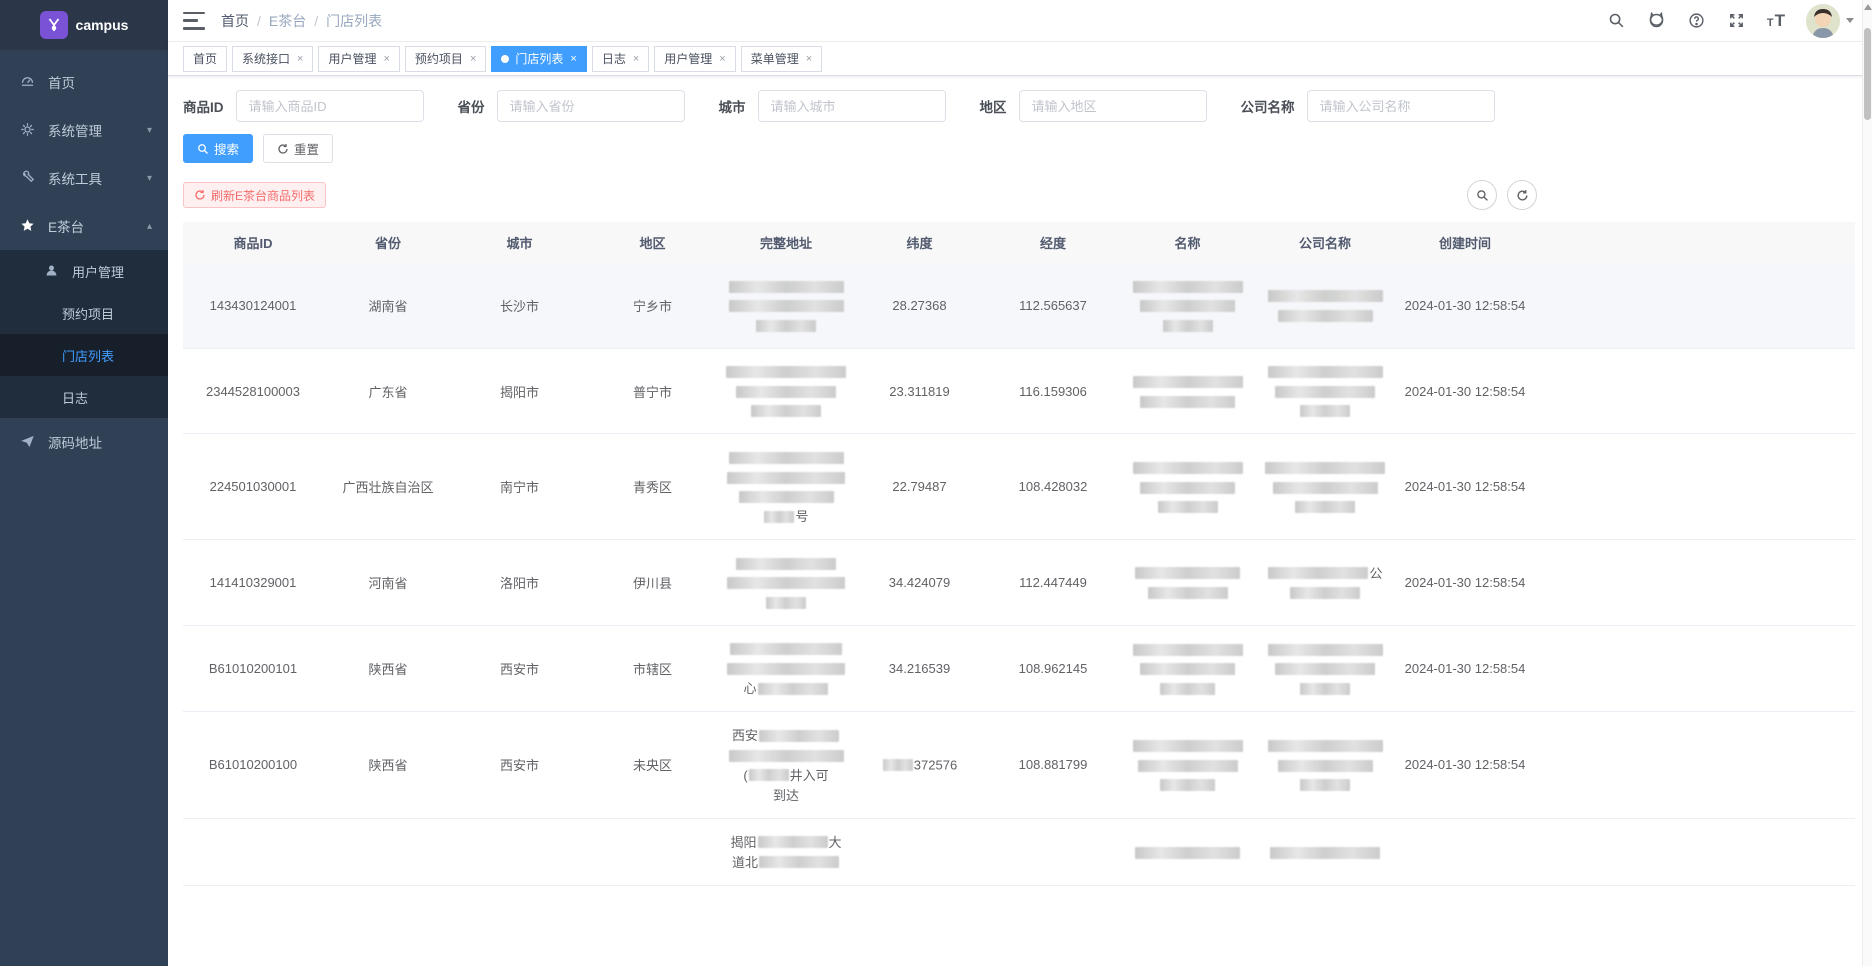 This screenshot has height=966, width=1872. What do you see at coordinates (273, 58) in the screenshot?
I see `tab-system-api: 系统接口 ×` at bounding box center [273, 58].